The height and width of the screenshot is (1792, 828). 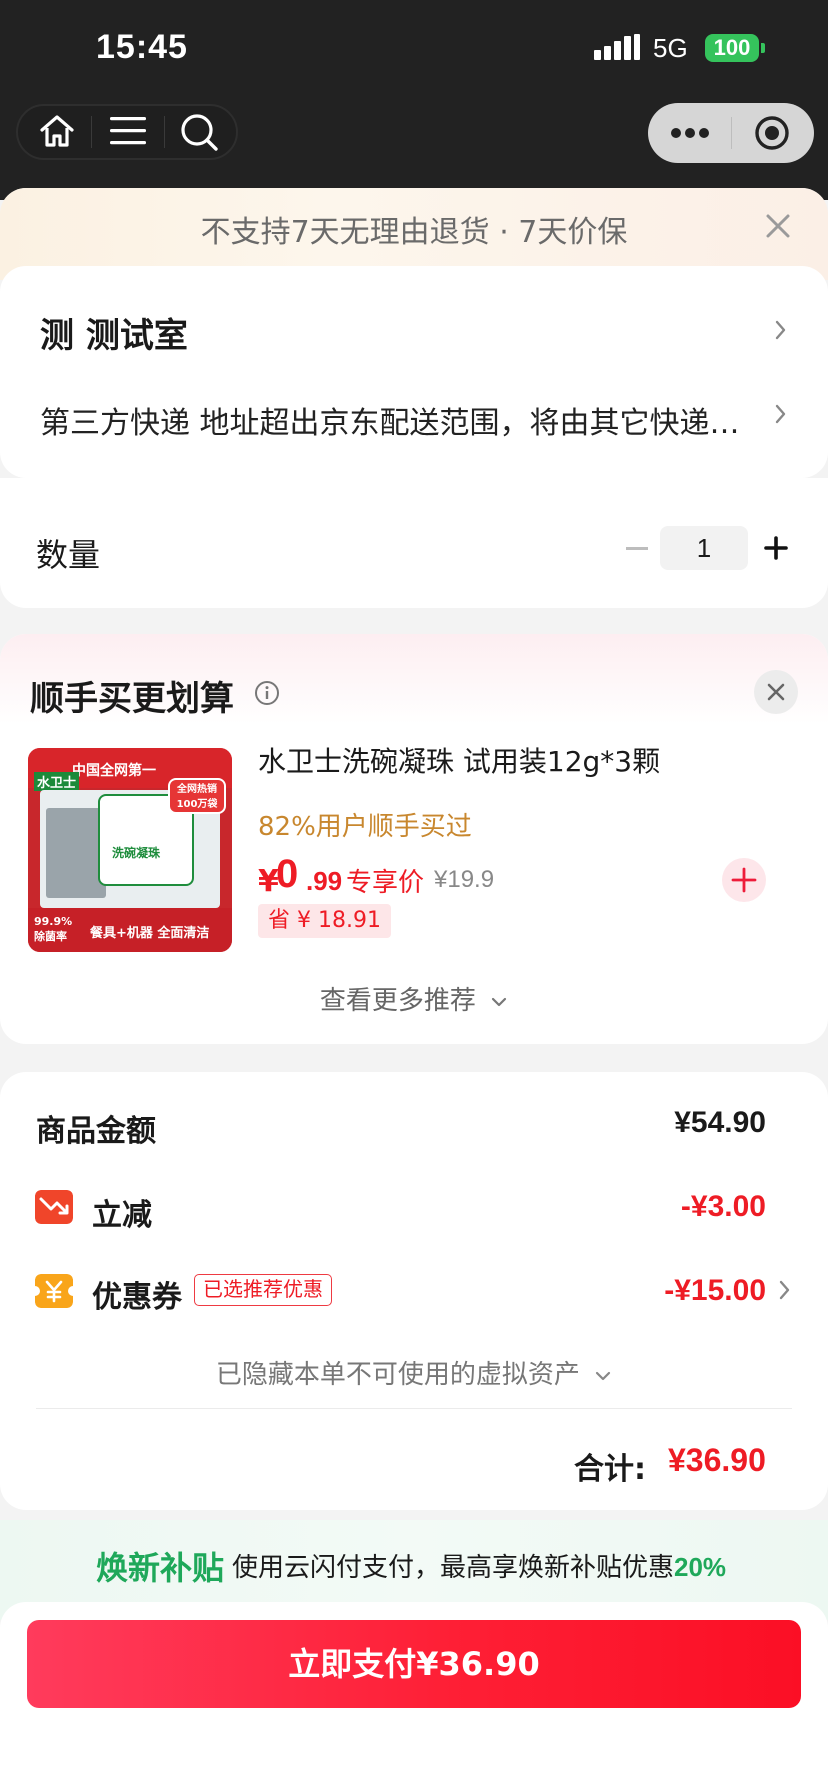 I want to click on instant-discount-label: 立减, so click(x=122, y=1215).